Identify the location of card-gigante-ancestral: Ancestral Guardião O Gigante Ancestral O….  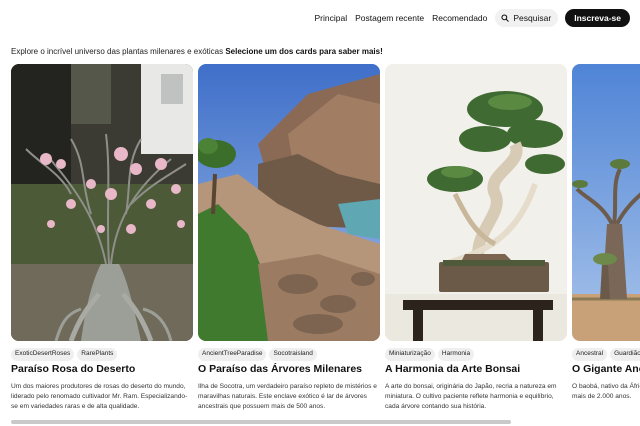
(606, 239).